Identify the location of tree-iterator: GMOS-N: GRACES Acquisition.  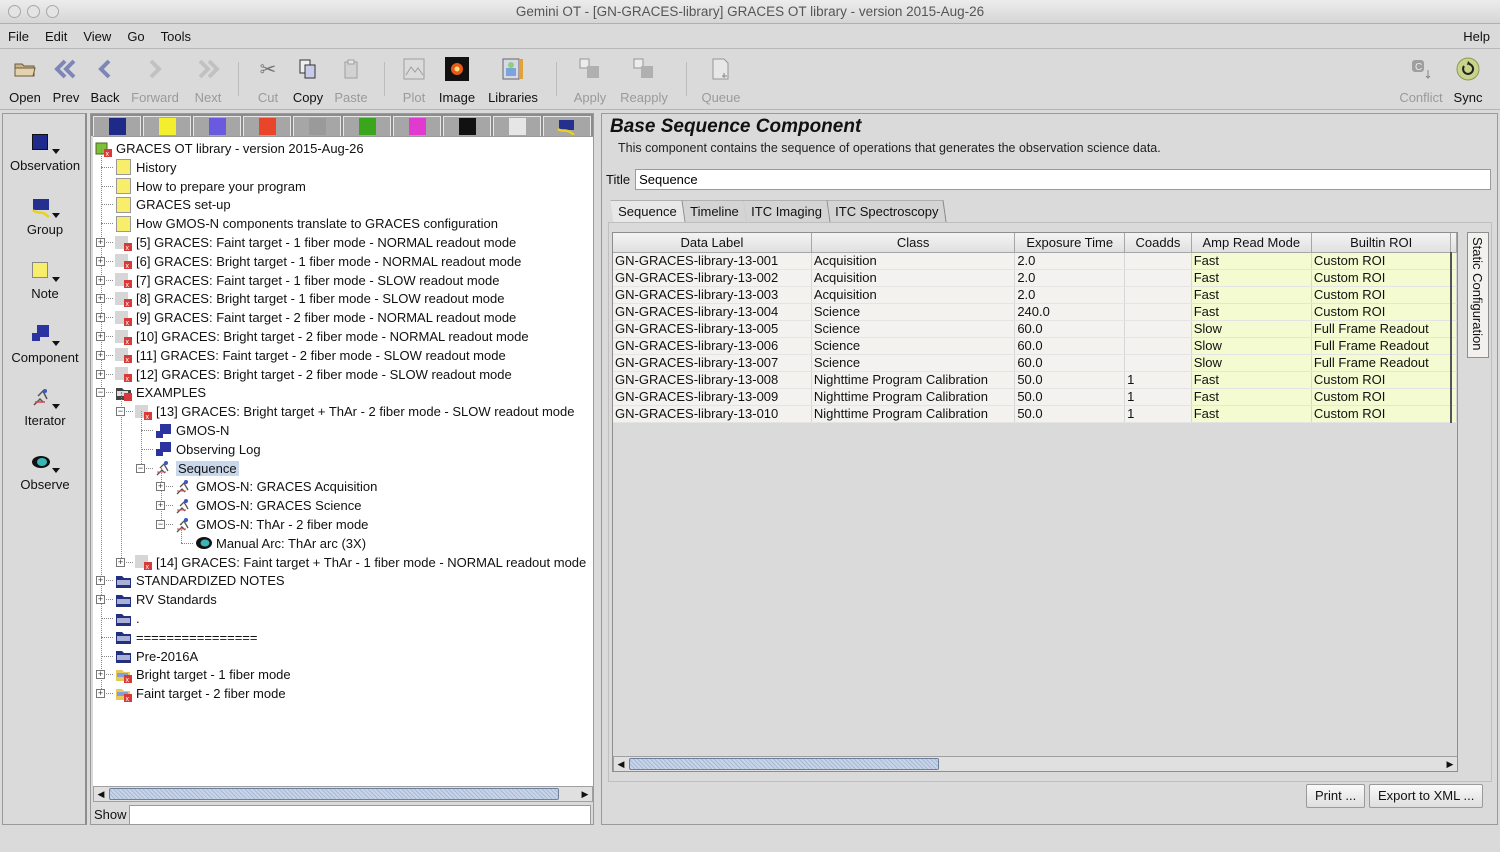
(276, 486).